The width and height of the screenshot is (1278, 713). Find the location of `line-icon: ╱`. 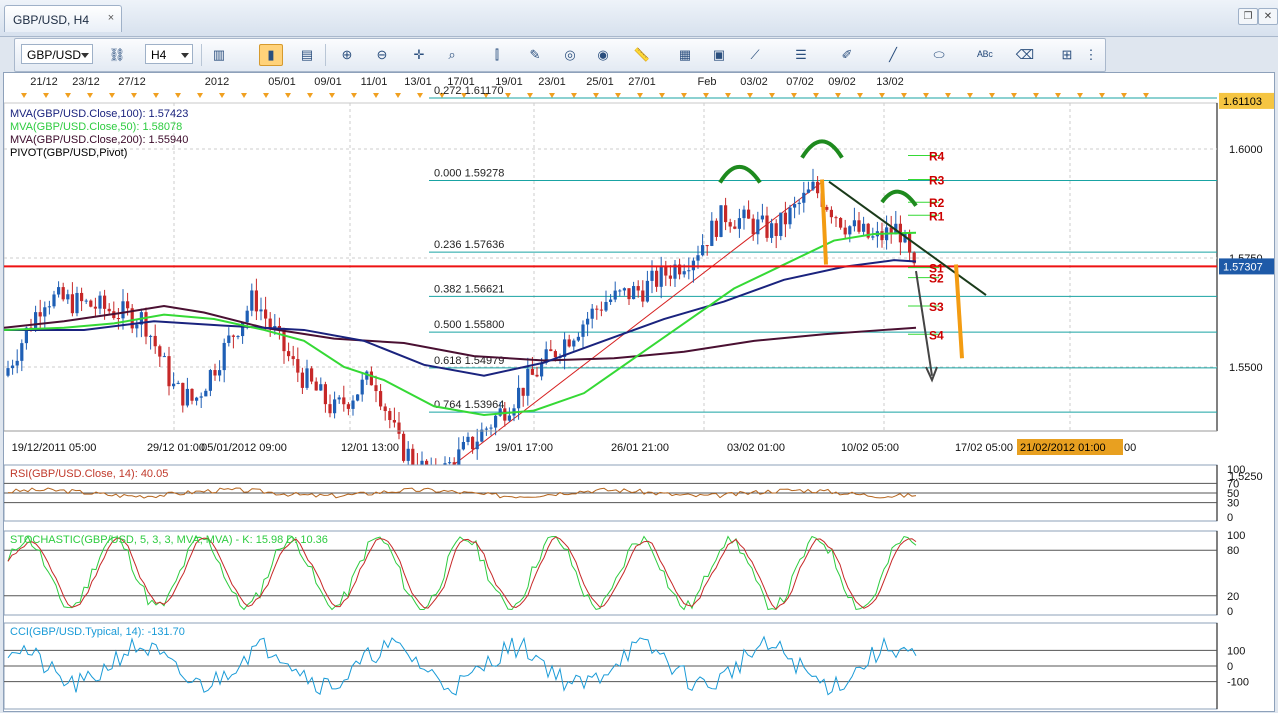

line-icon: ╱ is located at coordinates (893, 55).